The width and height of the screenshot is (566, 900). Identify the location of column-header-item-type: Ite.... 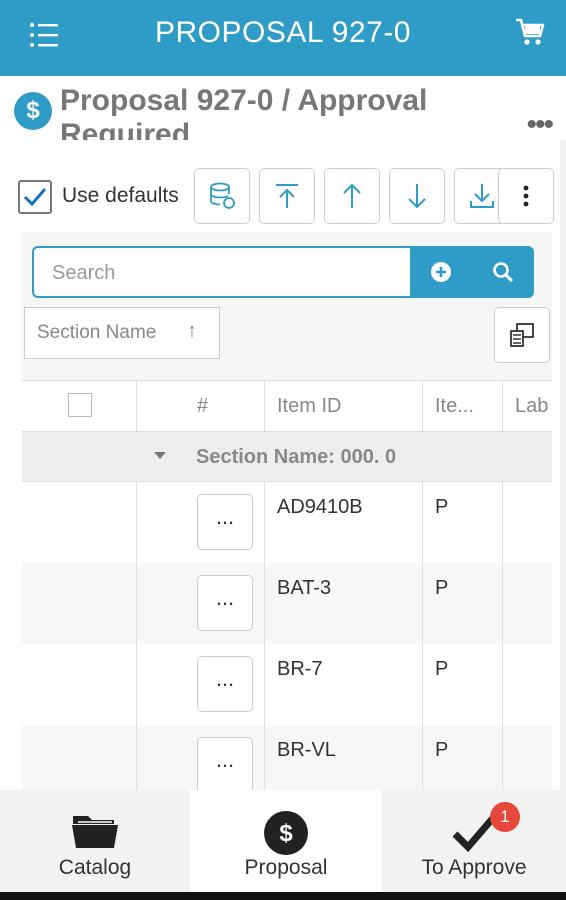
(463, 406).